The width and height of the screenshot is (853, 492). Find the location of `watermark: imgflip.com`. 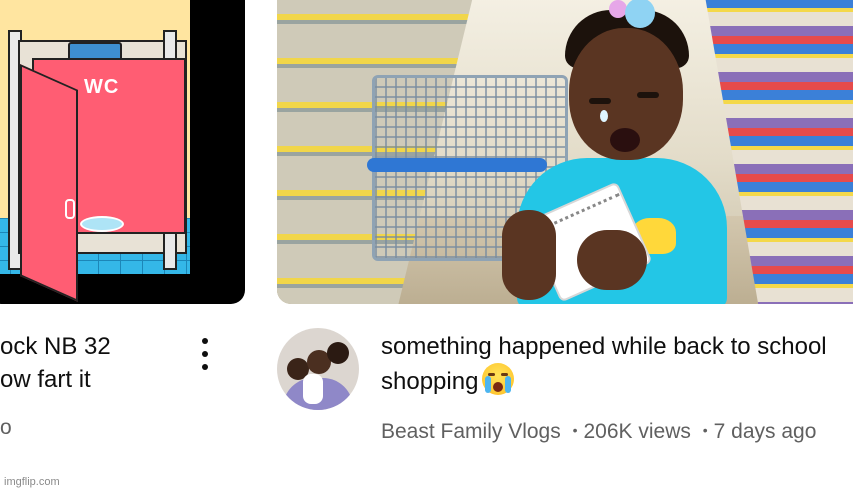

watermark: imgflip.com is located at coordinates (32, 482).